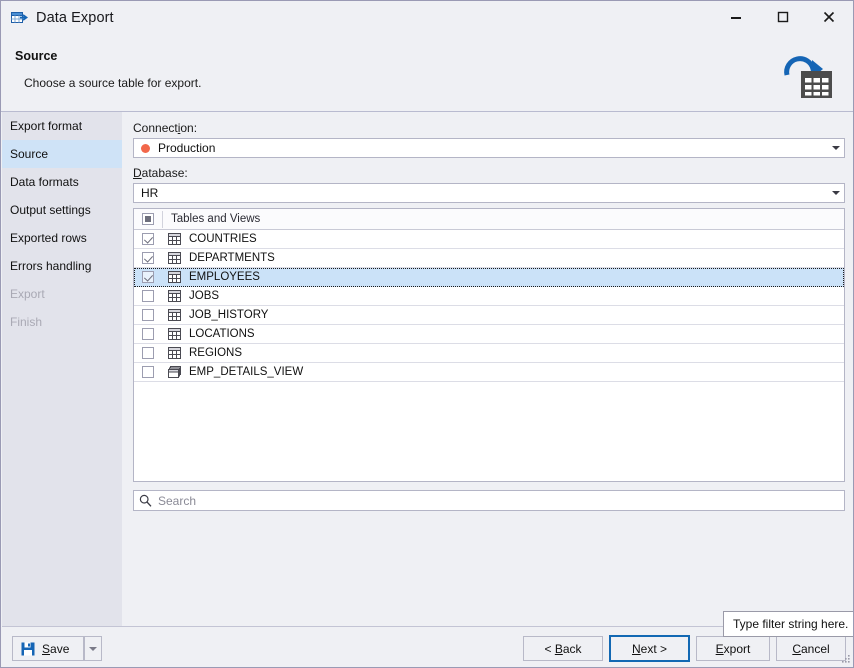 The width and height of the screenshot is (854, 668). I want to click on sidebar-item-label: Source, so click(29, 154).